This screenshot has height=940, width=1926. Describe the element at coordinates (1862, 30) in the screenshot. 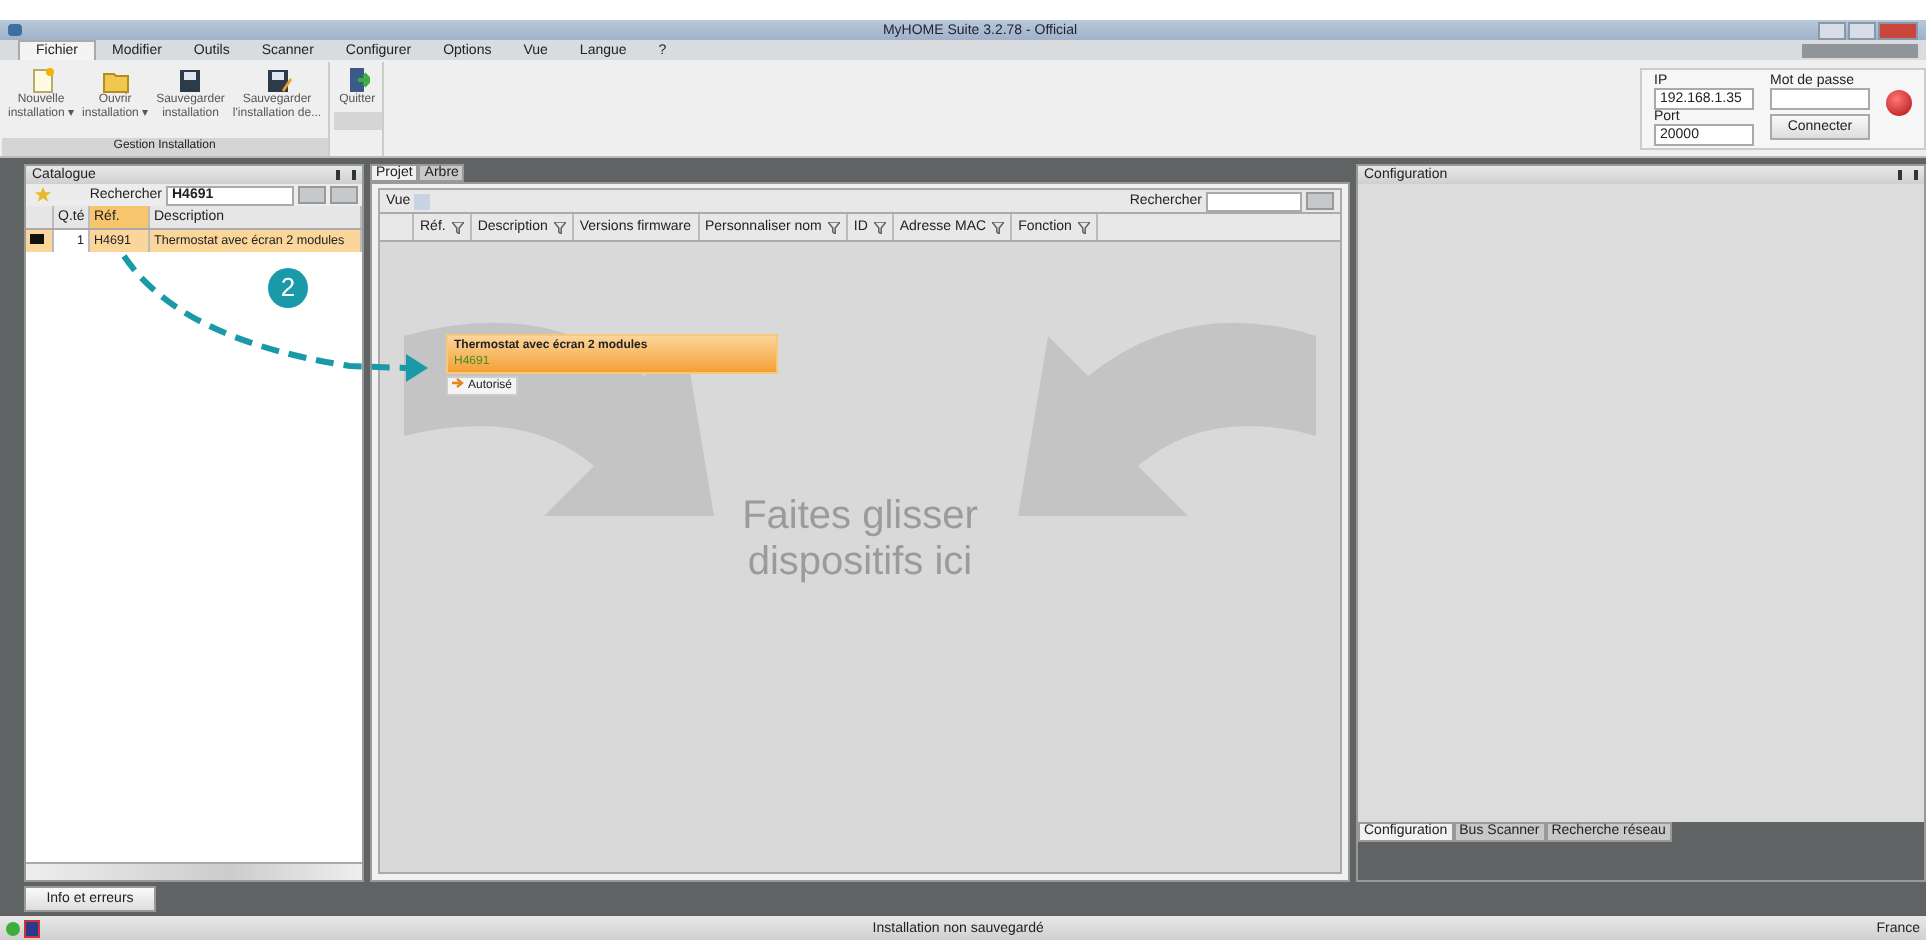

I see `maximize-button` at that location.